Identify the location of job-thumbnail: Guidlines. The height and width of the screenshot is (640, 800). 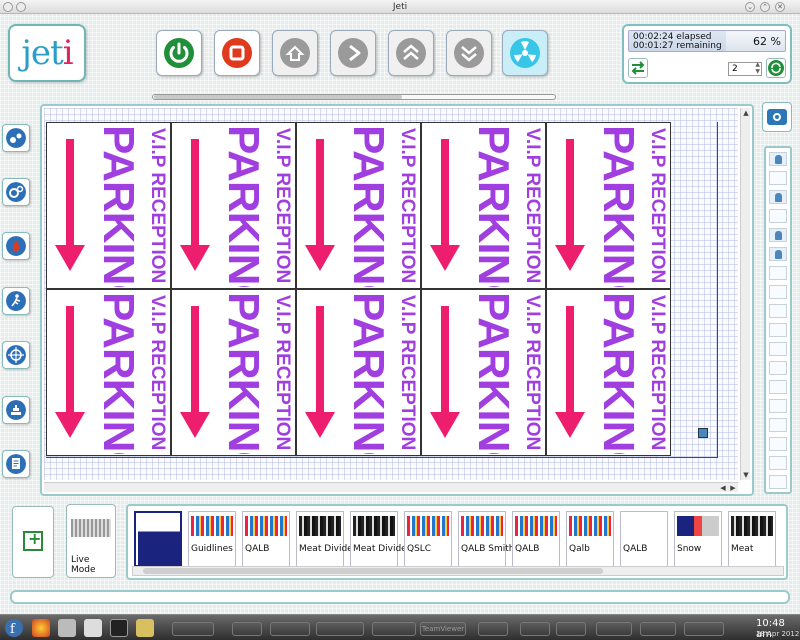
(212, 539).